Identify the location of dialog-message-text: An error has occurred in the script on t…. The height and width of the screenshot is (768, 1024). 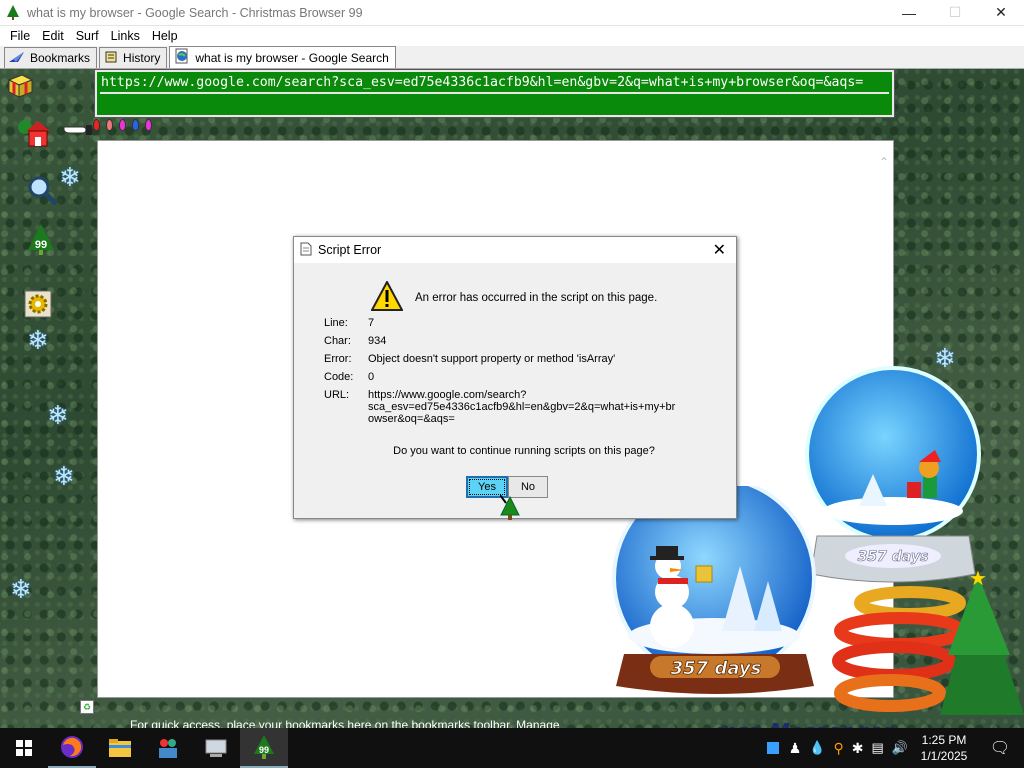
(536, 297).